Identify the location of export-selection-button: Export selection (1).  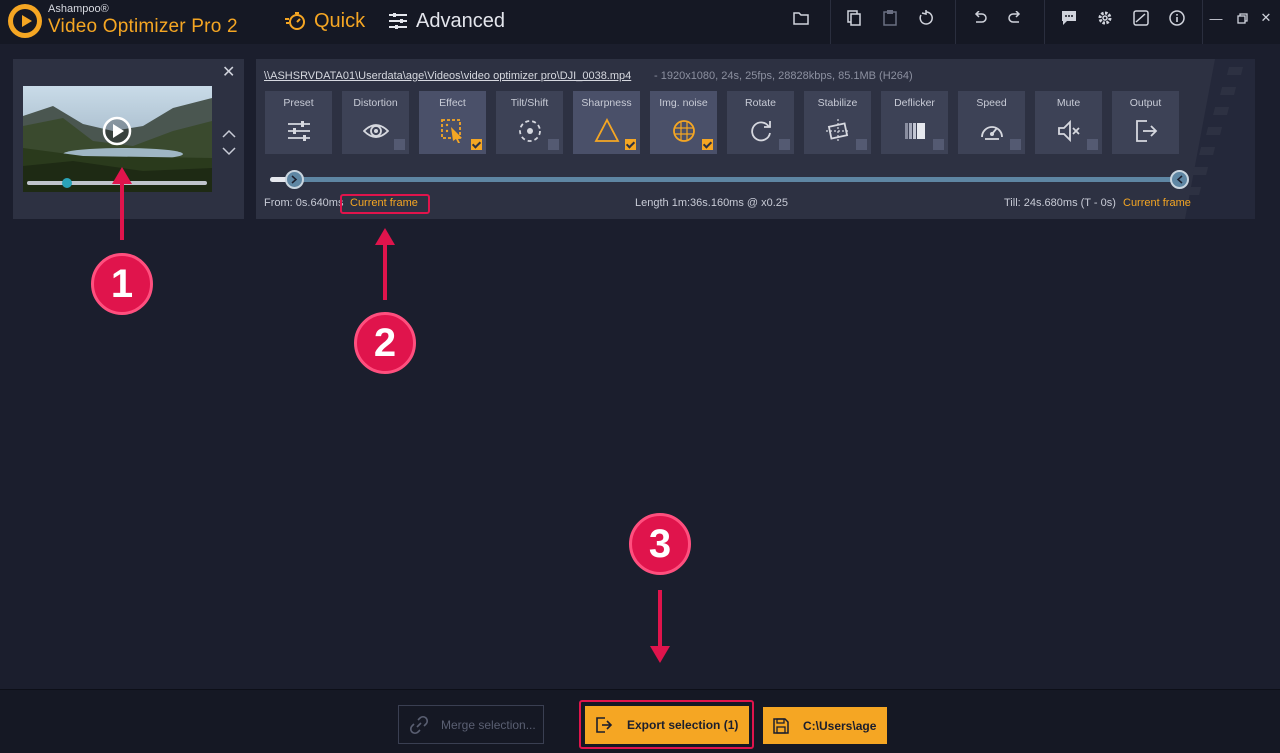
(667, 725).